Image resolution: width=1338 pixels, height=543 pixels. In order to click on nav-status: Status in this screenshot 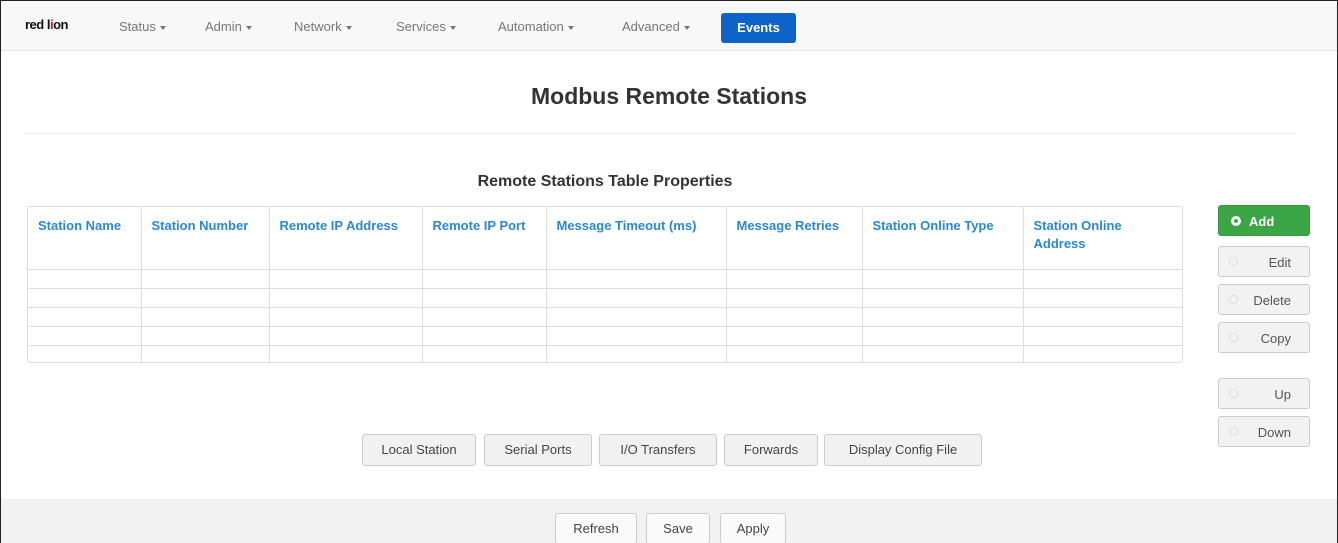, I will do `click(142, 26)`.